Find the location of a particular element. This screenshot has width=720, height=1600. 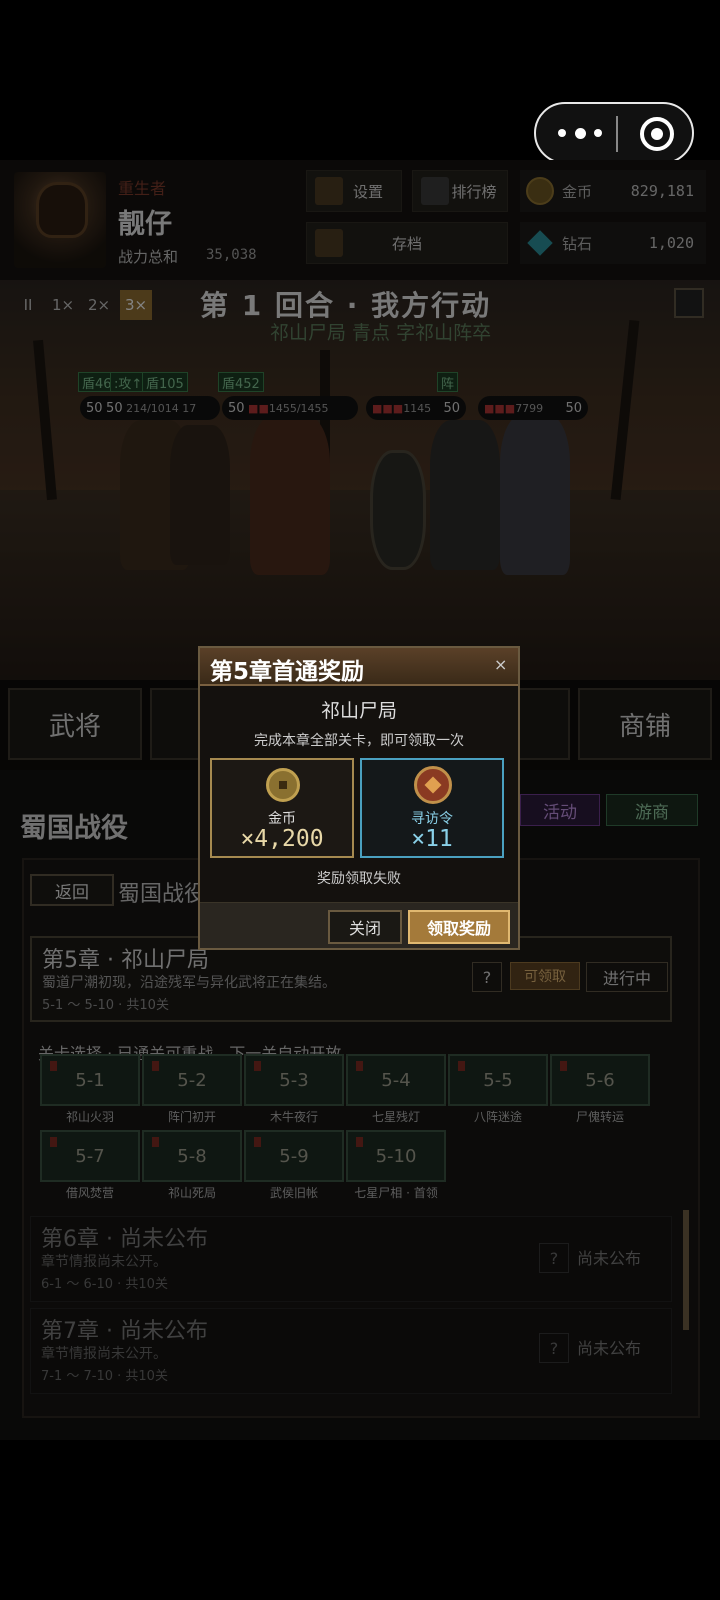

reward-value: ×4,200 is located at coordinates (282, 839).